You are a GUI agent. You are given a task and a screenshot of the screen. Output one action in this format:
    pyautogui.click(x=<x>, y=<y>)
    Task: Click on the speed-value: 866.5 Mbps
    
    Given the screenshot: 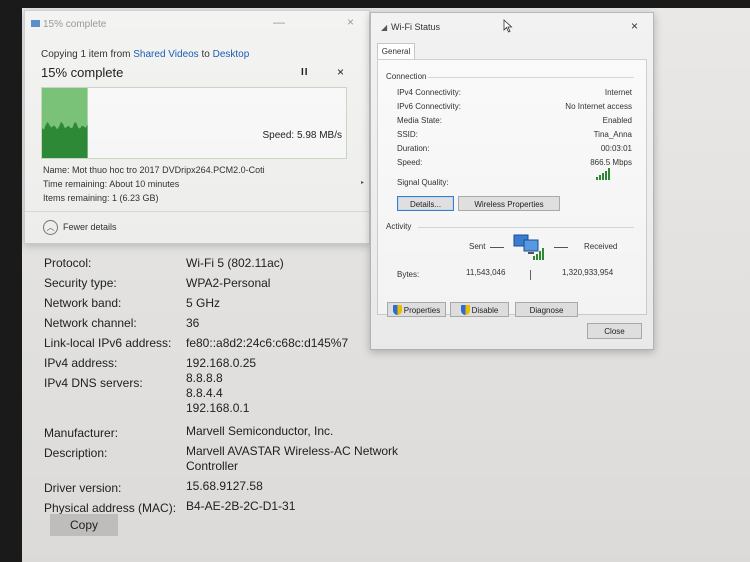 What is the action you would take?
    pyautogui.click(x=611, y=162)
    